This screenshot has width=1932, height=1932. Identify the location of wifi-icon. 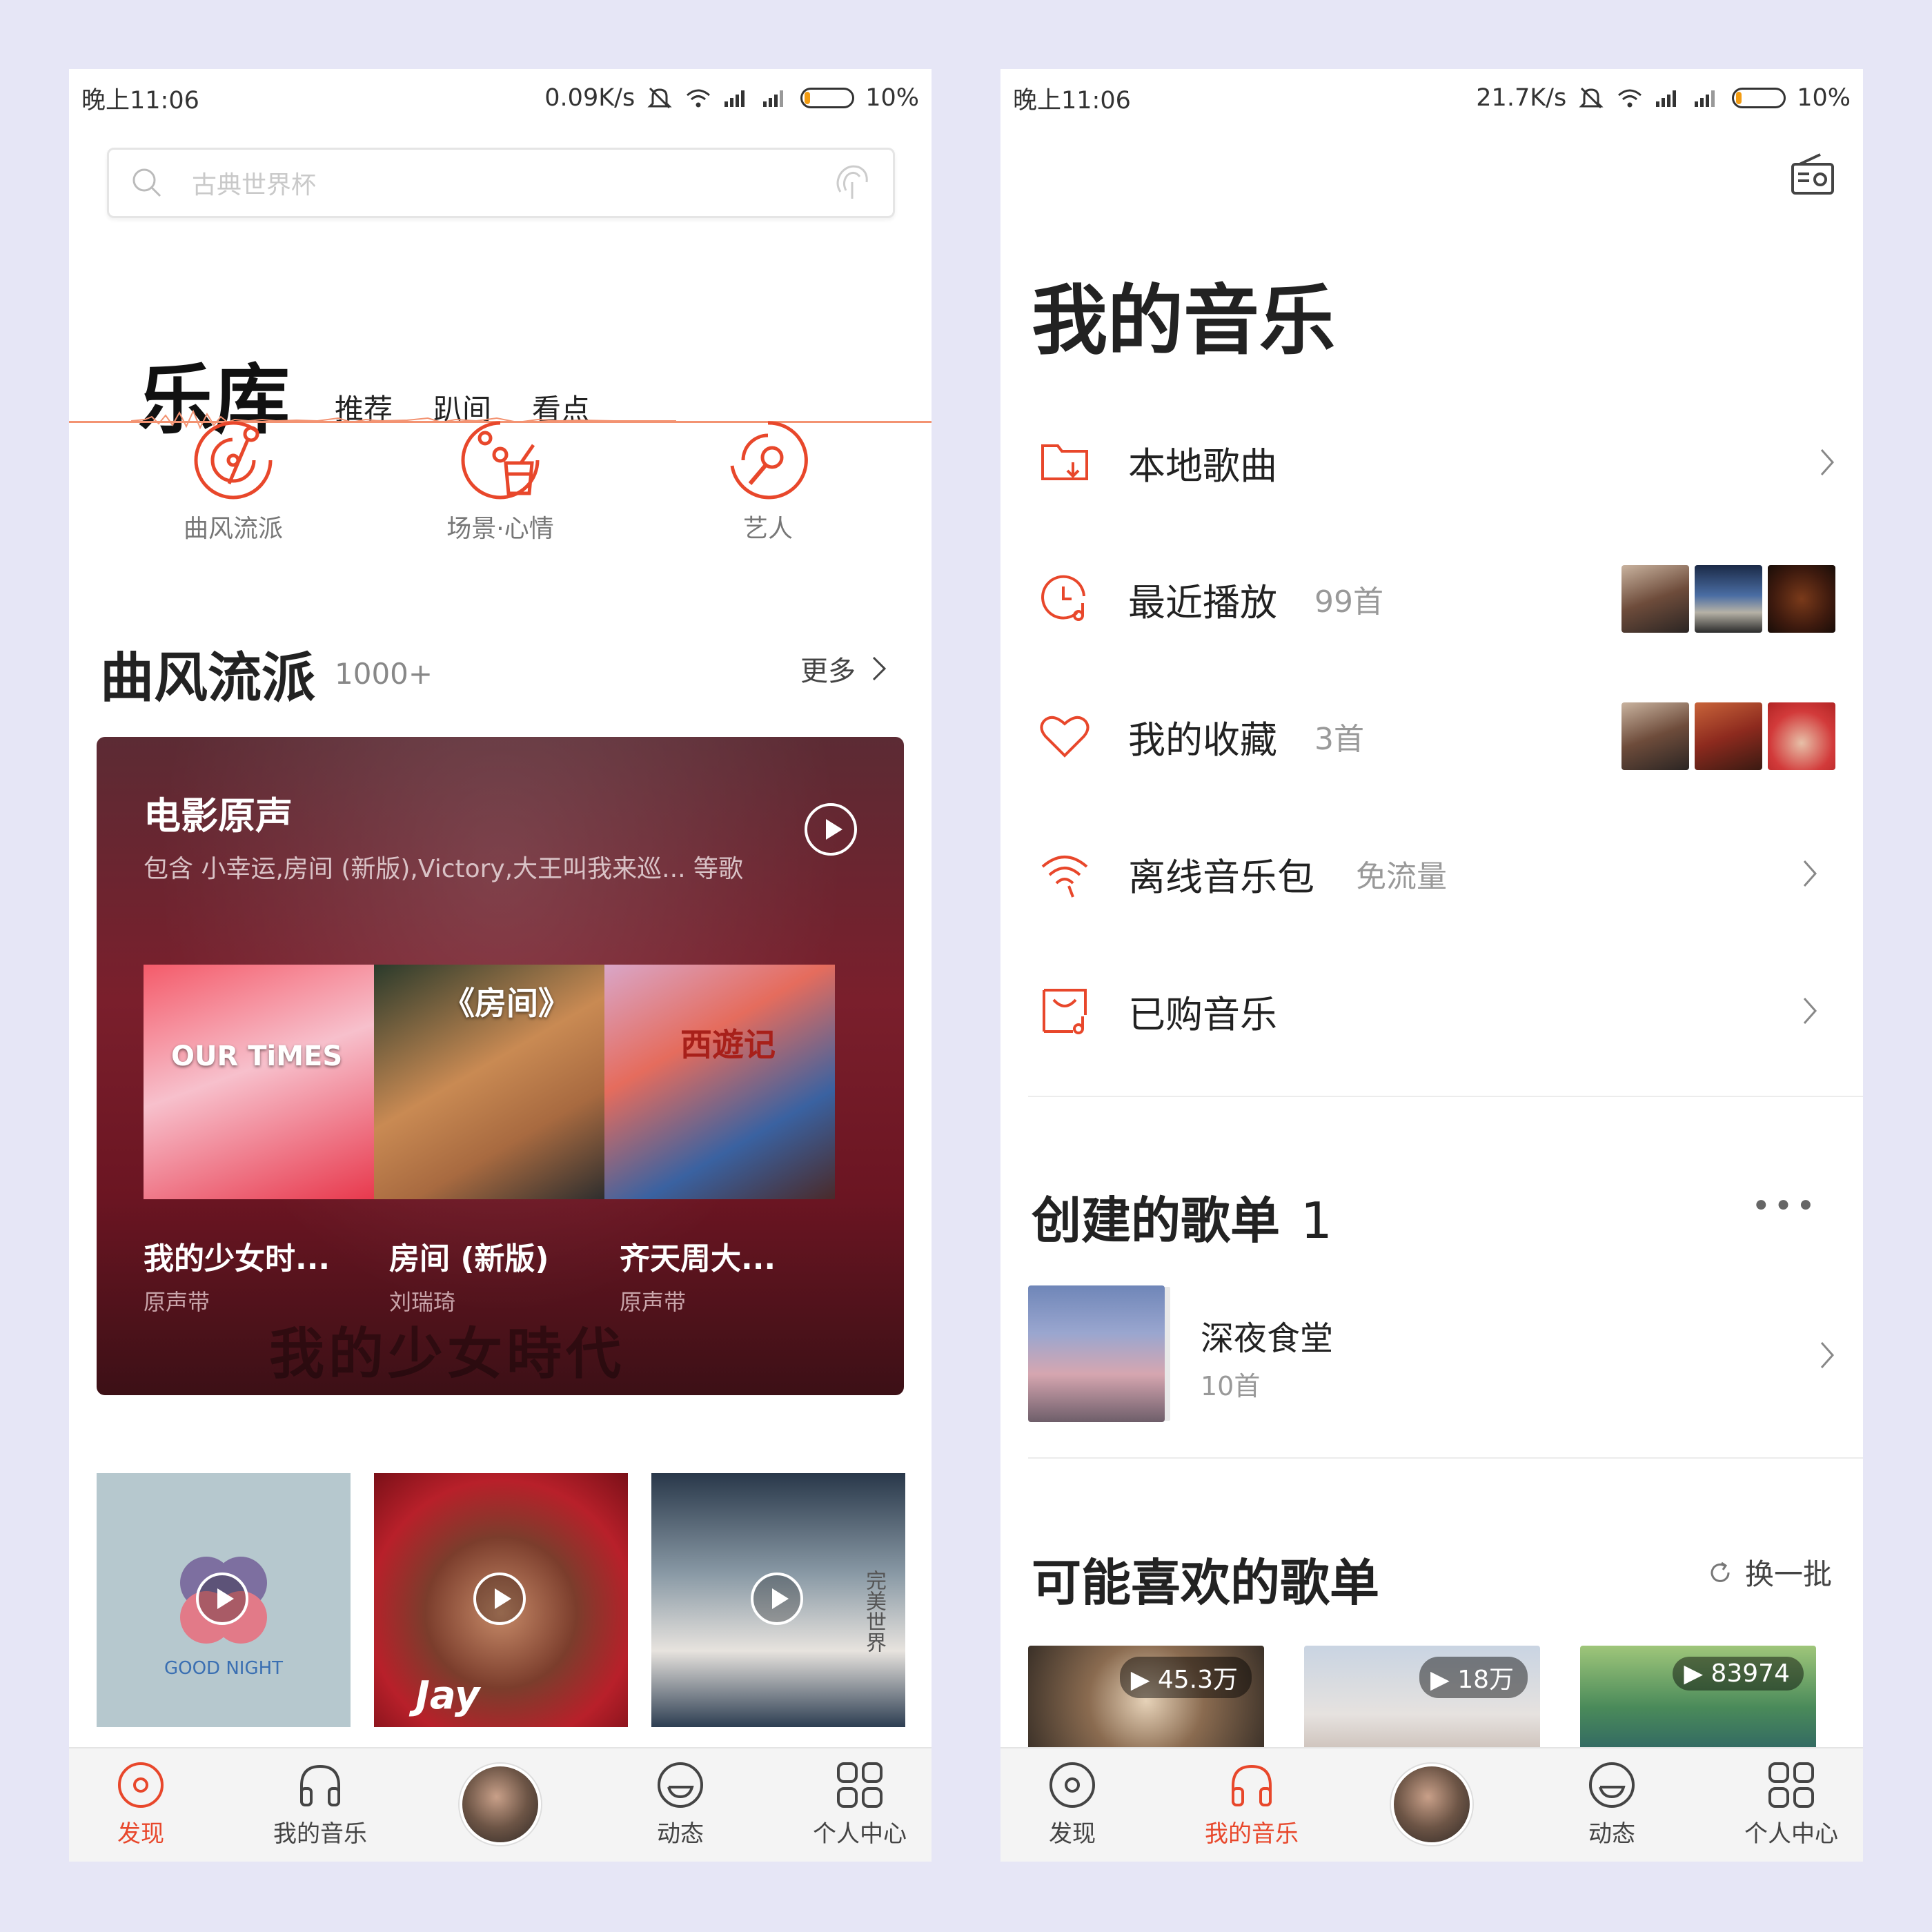
(1064, 877).